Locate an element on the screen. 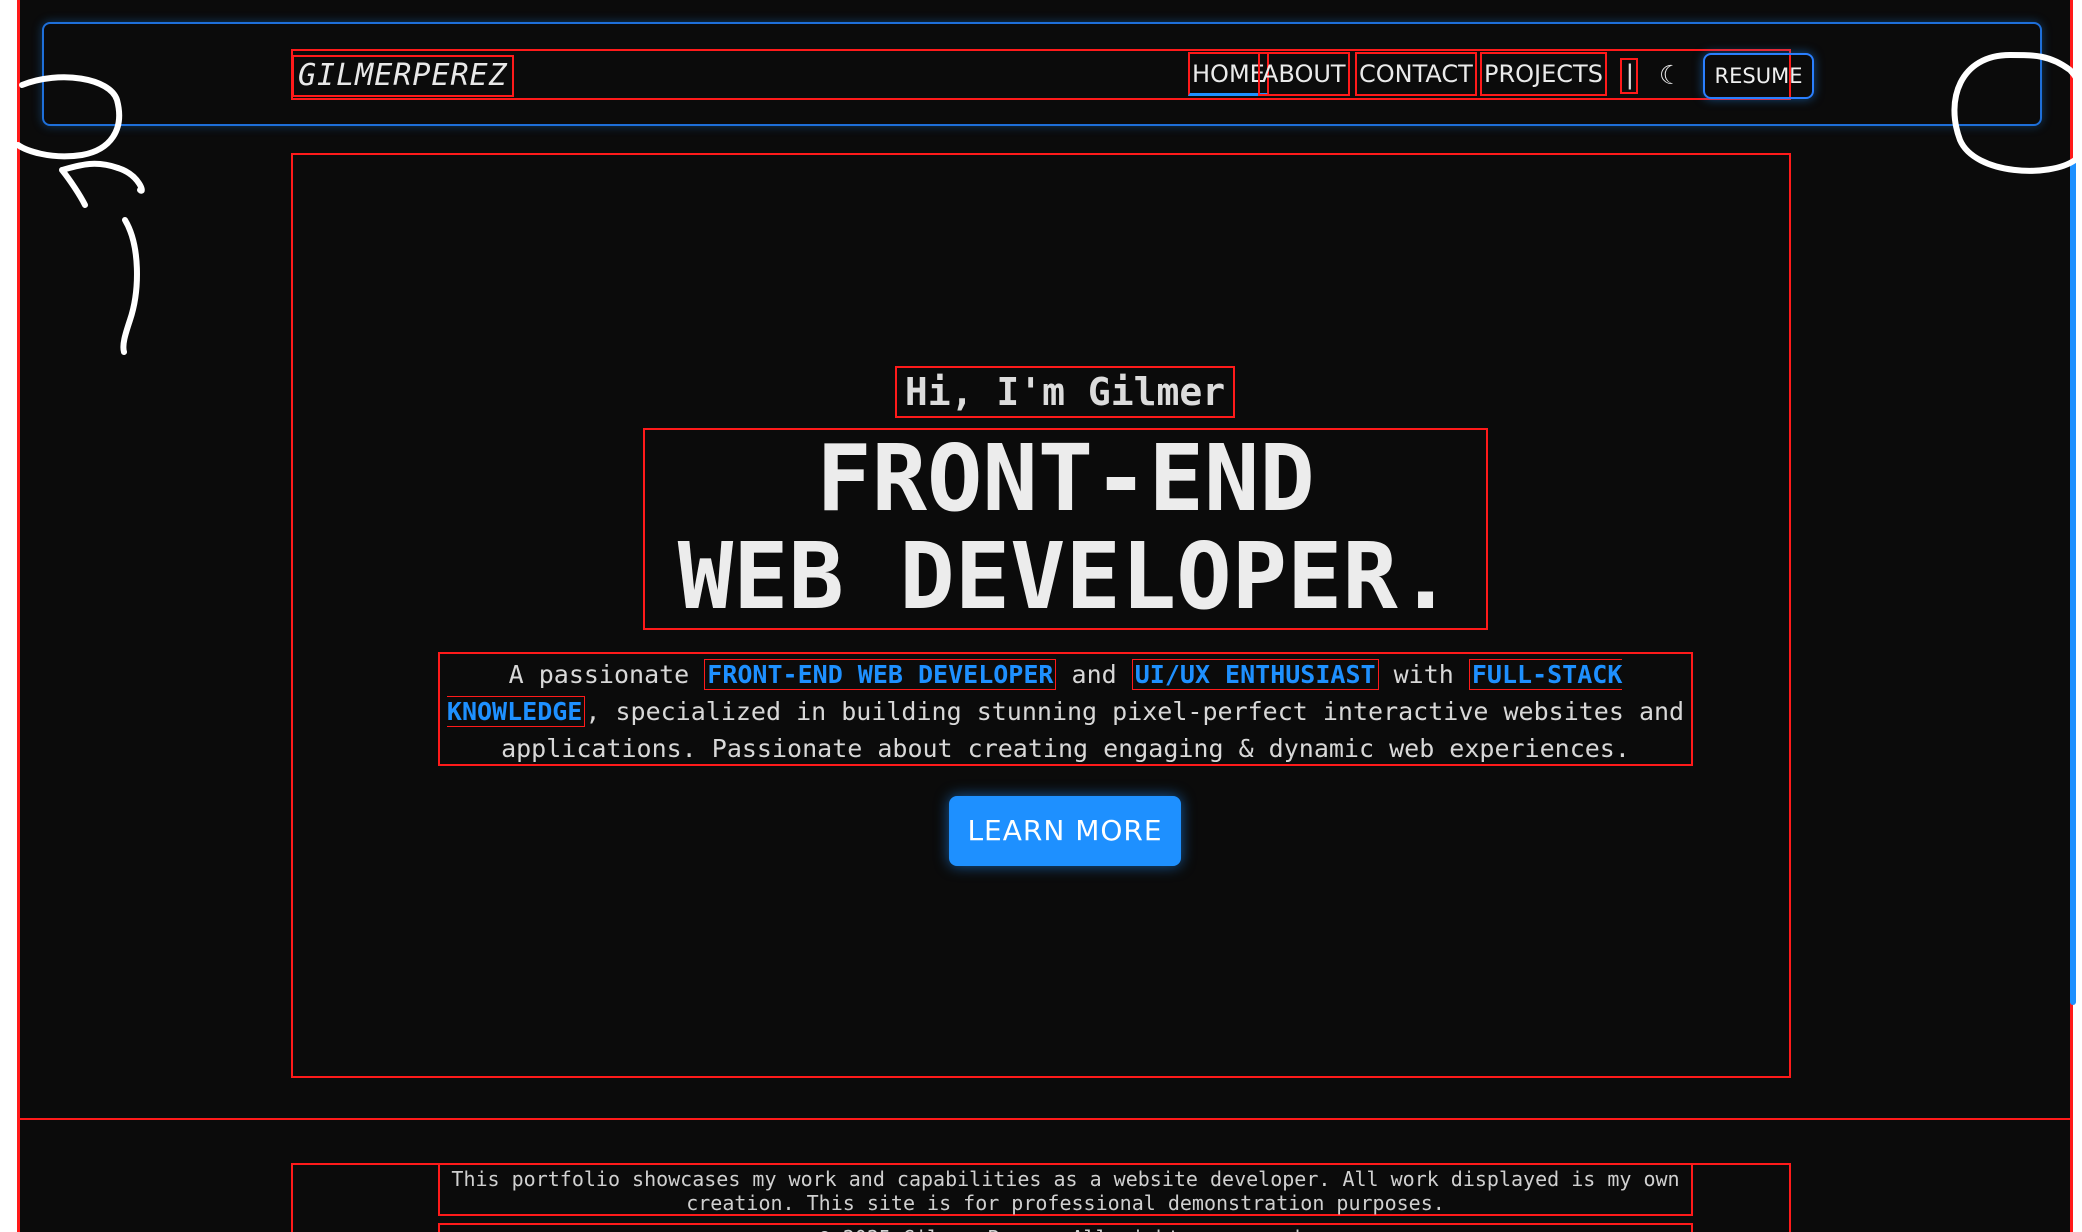  highlight-uiux: UI/UX ENTHUSIAST is located at coordinates (1255, 674).